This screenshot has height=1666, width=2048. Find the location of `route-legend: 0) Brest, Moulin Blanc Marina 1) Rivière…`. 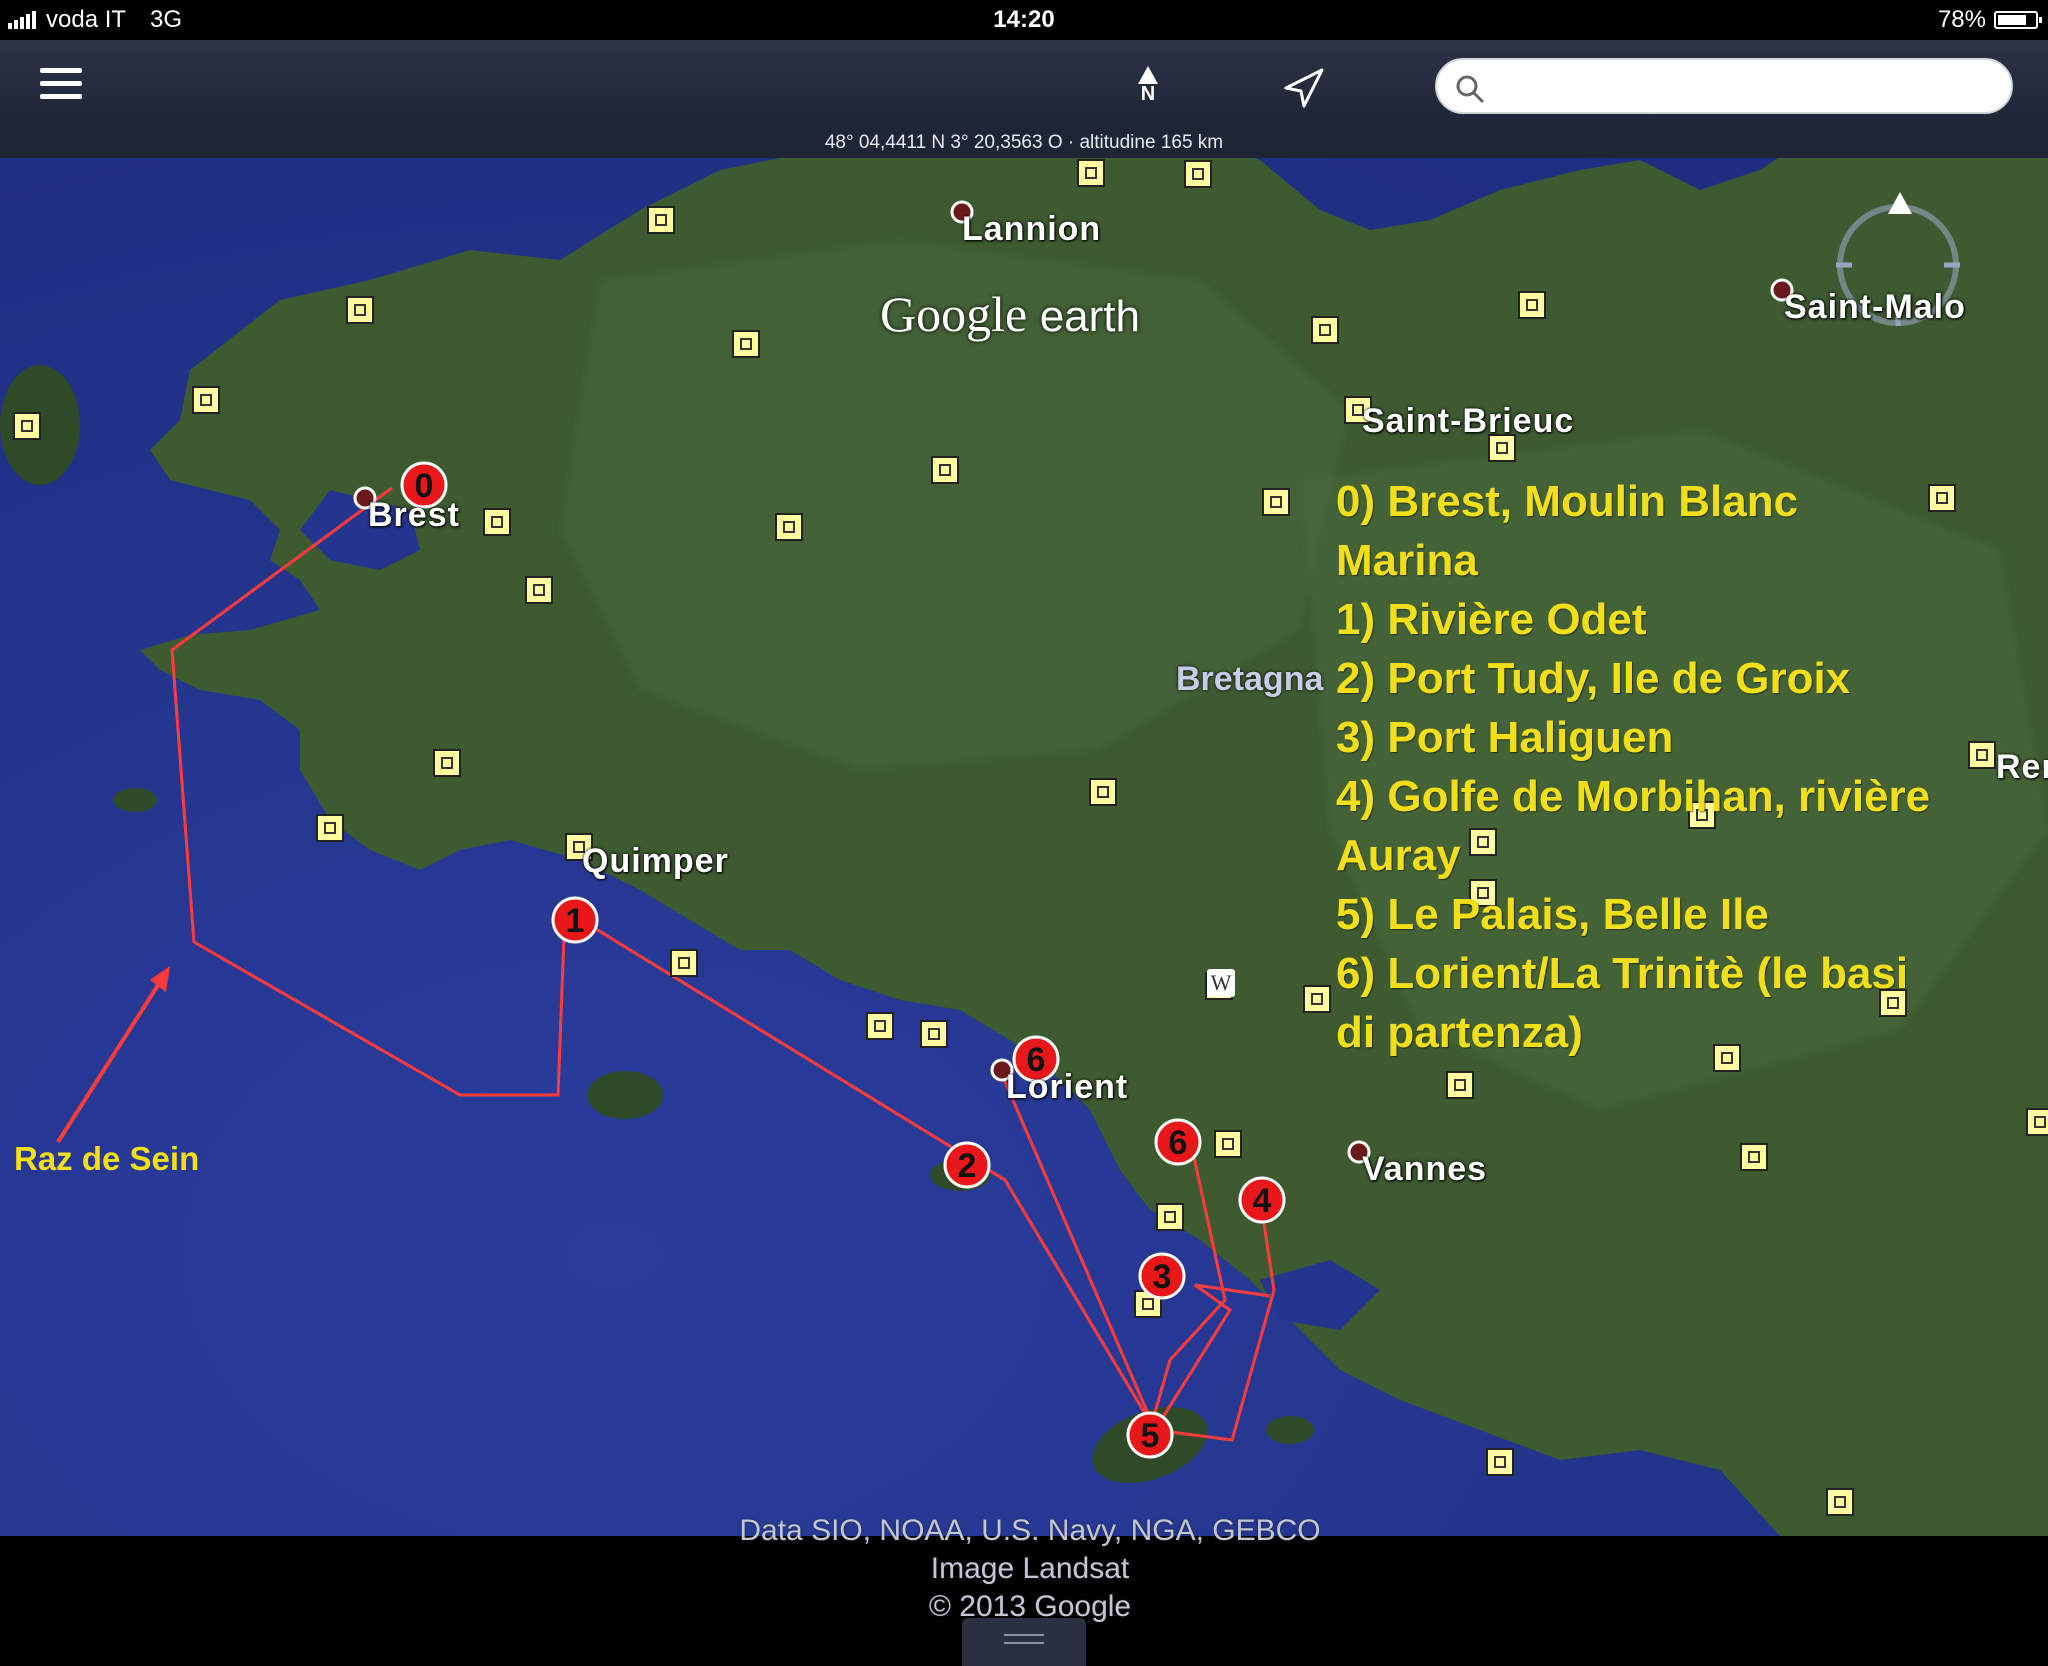

route-legend: 0) Brest, Moulin Blanc Marina 1) Rivière… is located at coordinates (1633, 767).